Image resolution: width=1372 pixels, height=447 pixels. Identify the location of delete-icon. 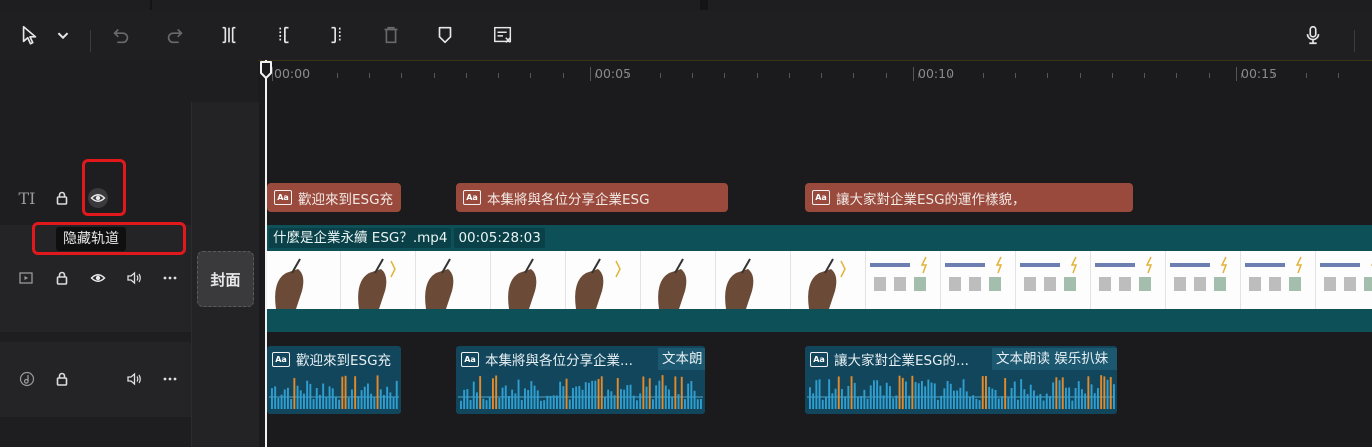
(391, 35).